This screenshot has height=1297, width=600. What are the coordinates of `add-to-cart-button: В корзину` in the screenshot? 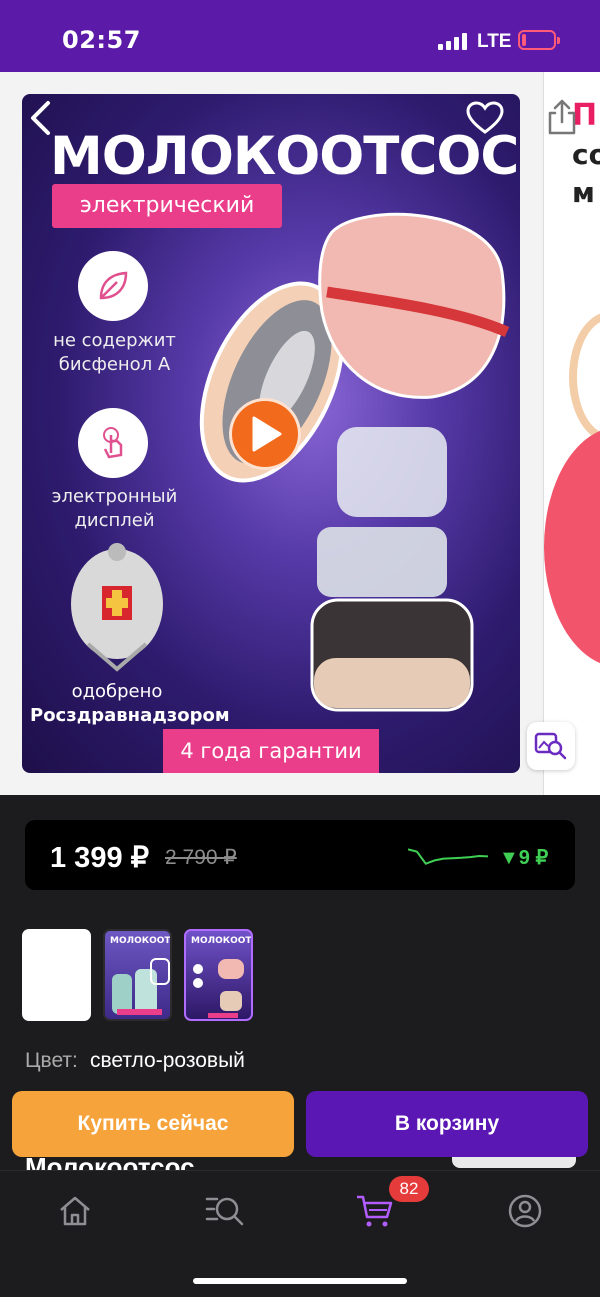 It's located at (447, 1124).